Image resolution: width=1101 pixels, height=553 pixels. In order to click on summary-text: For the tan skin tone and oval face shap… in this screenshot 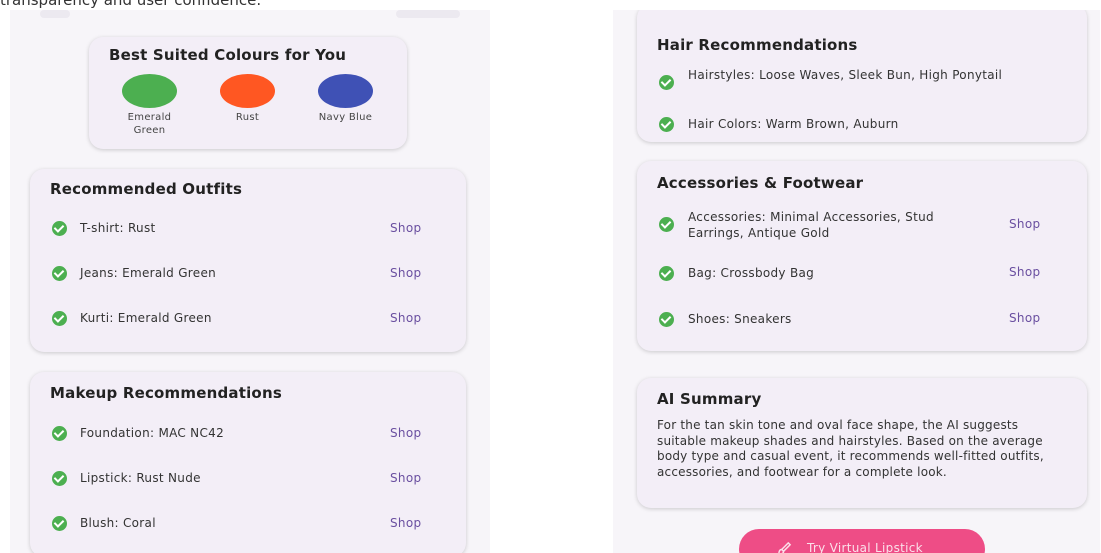, I will do `click(850, 448)`.